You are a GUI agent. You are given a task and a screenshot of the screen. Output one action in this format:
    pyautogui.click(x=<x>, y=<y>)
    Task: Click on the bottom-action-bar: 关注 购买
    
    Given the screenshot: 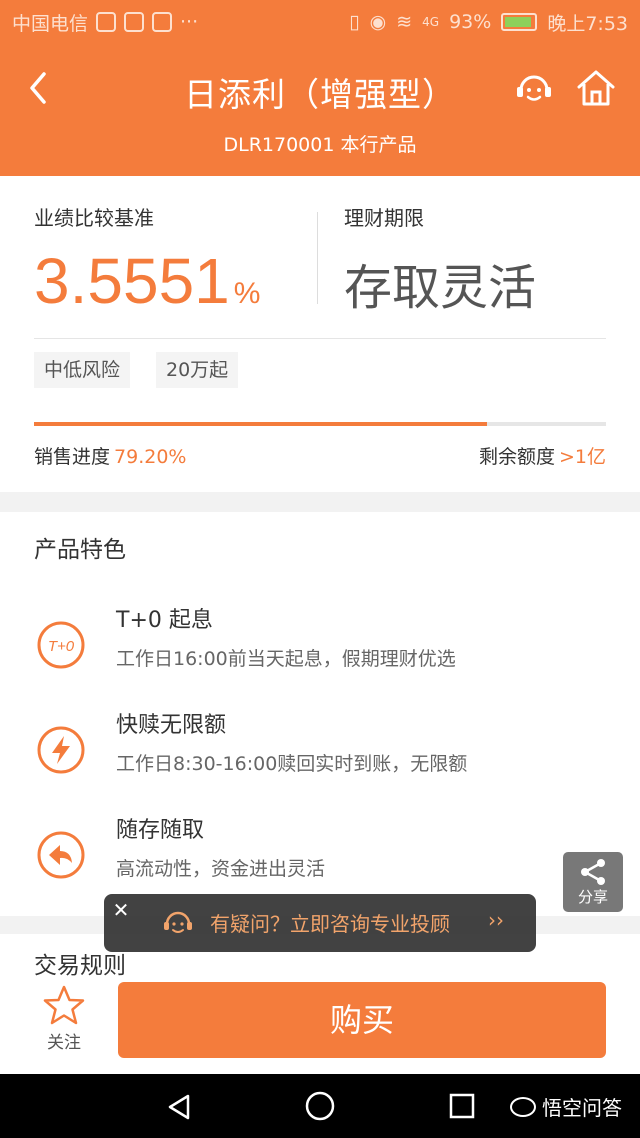 What is the action you would take?
    pyautogui.click(x=320, y=1026)
    